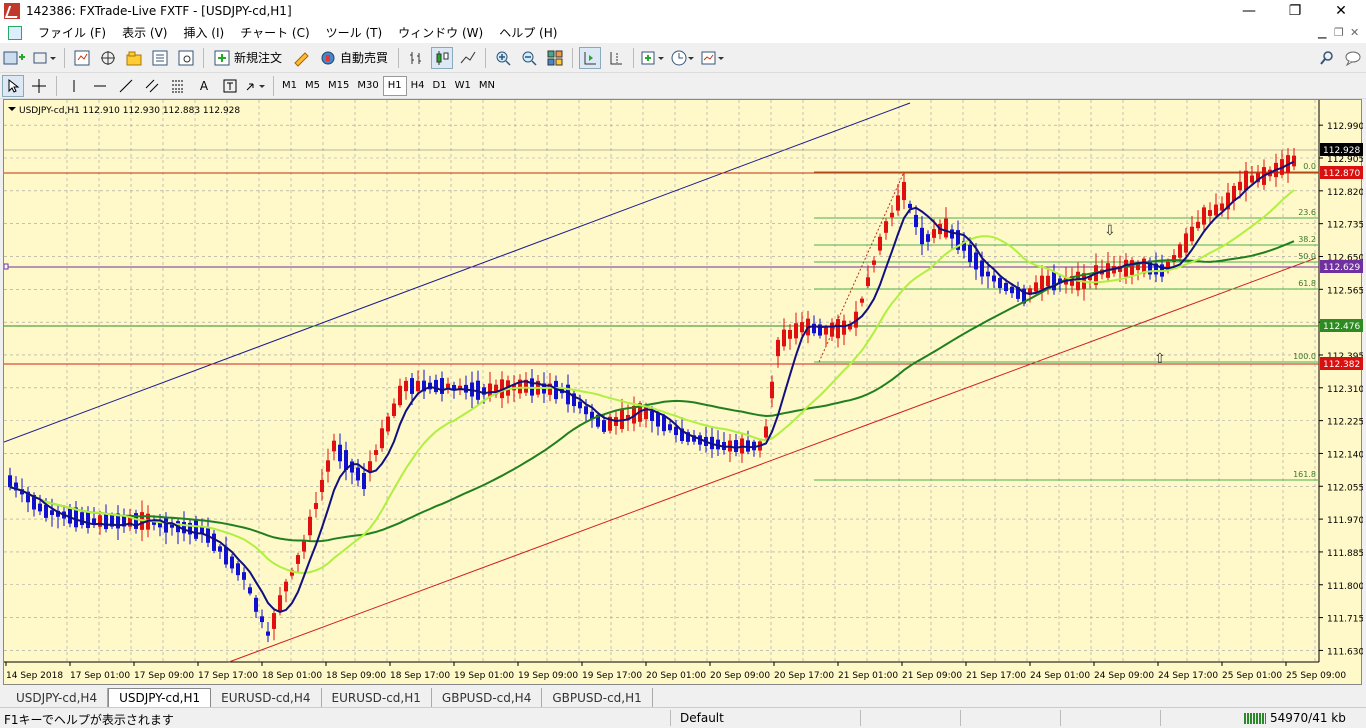 Image resolution: width=1366 pixels, height=728 pixels. I want to click on new-chart-button, so click(15, 58).